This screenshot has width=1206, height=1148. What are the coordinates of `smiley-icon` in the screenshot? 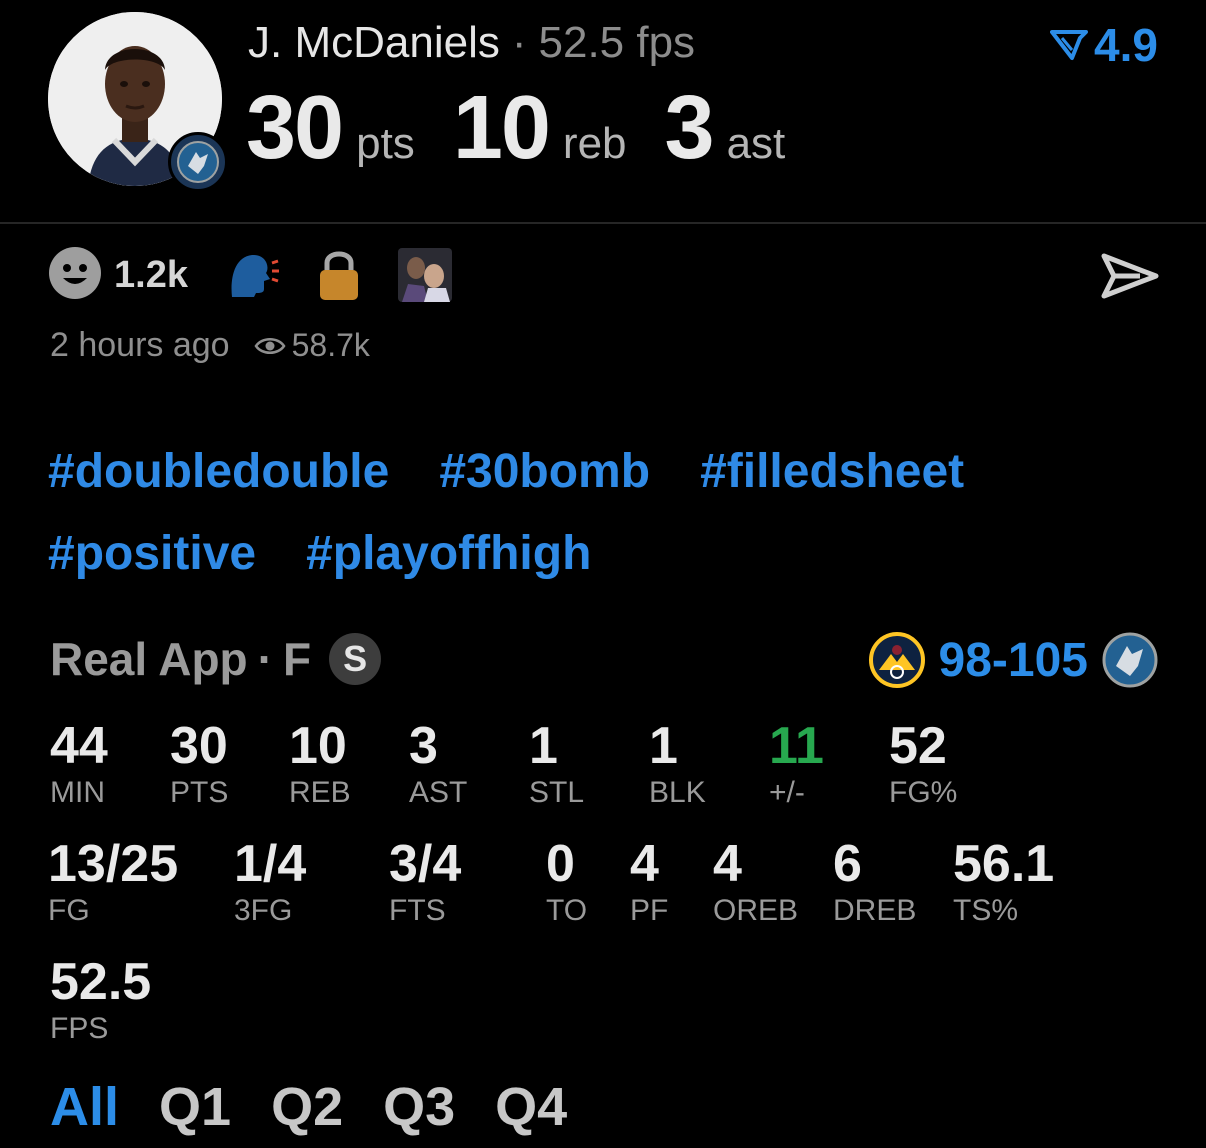 It's located at (75, 275).